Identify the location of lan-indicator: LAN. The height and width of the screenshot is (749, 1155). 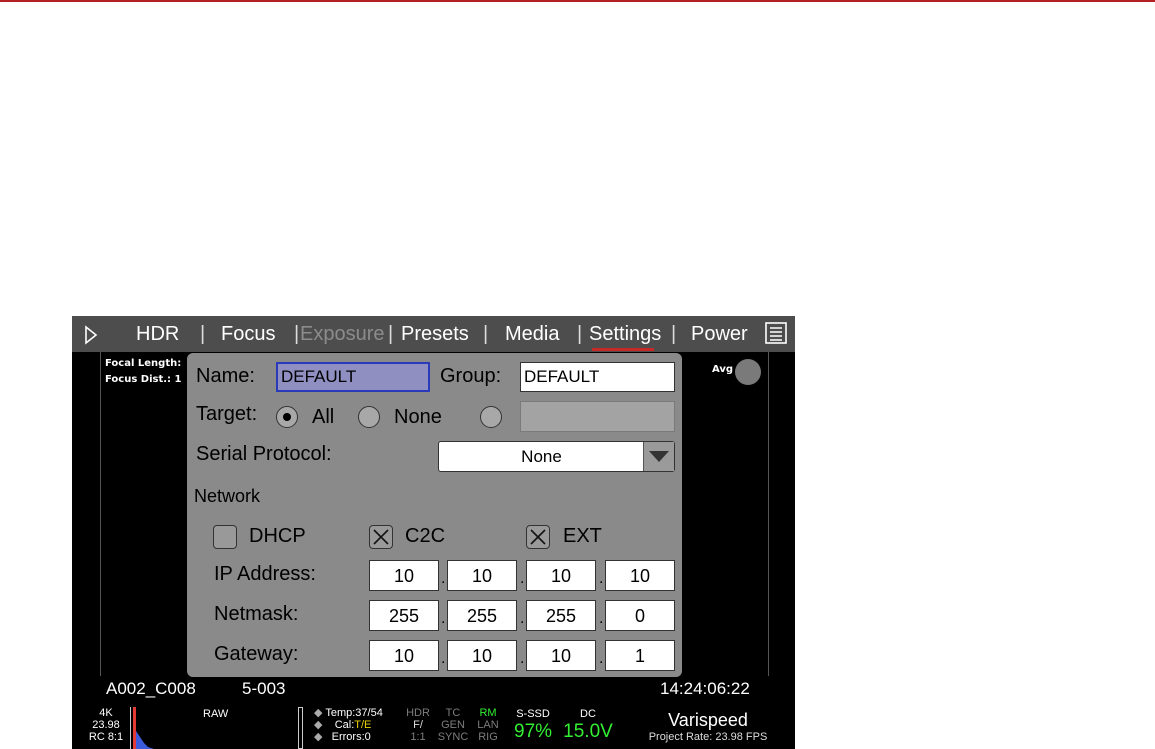
(488, 725).